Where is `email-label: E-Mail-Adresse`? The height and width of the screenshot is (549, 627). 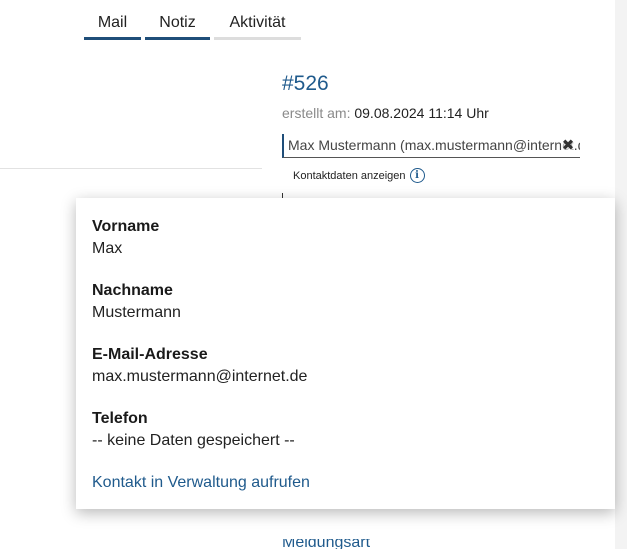 email-label: E-Mail-Adresse is located at coordinates (150, 354).